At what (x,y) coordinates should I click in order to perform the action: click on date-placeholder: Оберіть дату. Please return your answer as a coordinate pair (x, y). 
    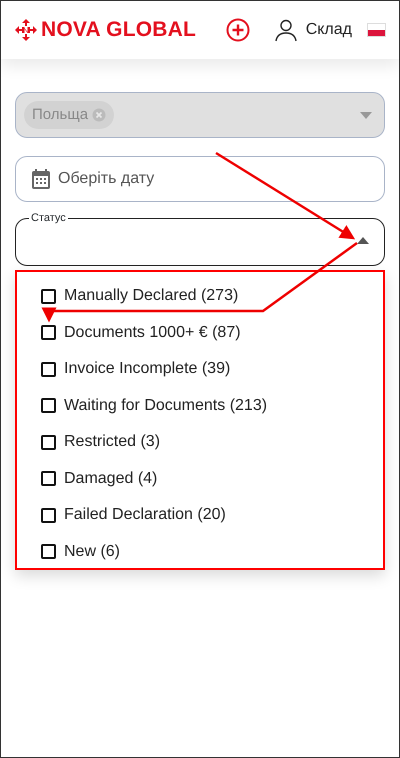
    Looking at the image, I should click on (106, 179).